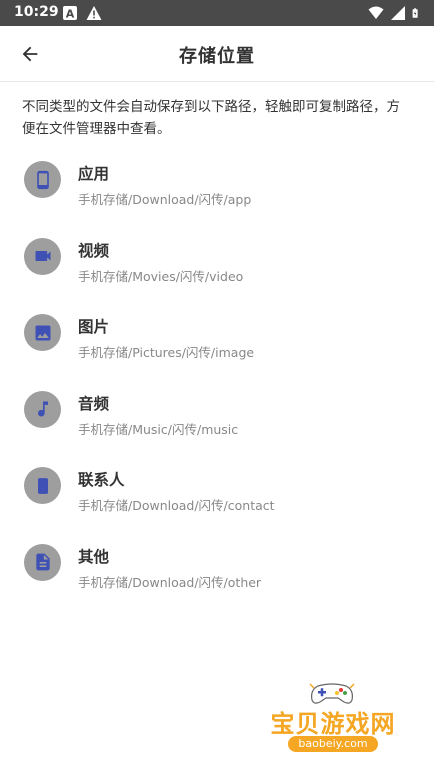 The width and height of the screenshot is (434, 773). Describe the element at coordinates (398, 13) in the screenshot. I see `signal-icon` at that location.